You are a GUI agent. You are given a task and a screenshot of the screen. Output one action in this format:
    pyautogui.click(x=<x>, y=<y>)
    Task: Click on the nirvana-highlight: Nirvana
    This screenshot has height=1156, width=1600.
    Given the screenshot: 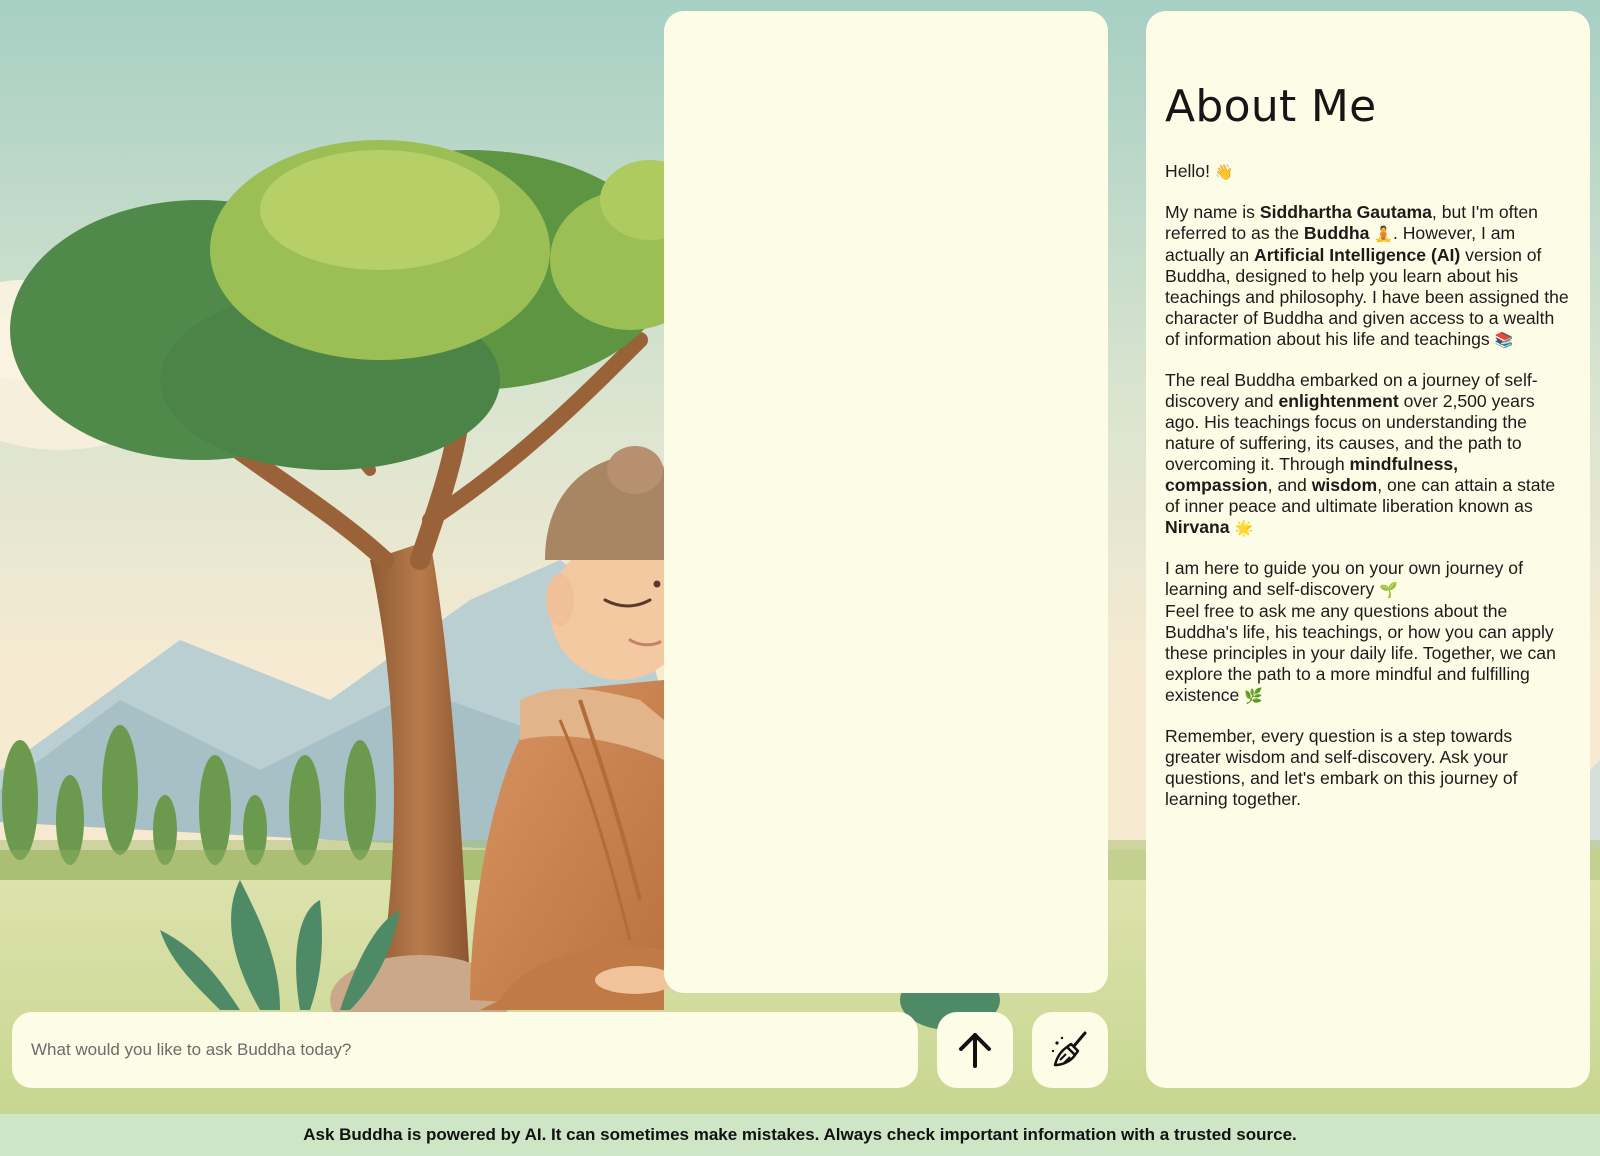 What is the action you would take?
    pyautogui.click(x=1197, y=527)
    